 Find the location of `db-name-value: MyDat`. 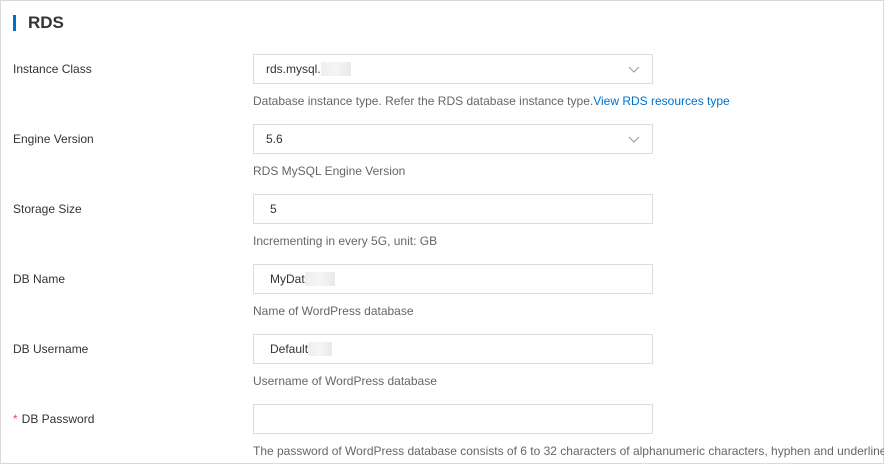

db-name-value: MyDat is located at coordinates (302, 279).